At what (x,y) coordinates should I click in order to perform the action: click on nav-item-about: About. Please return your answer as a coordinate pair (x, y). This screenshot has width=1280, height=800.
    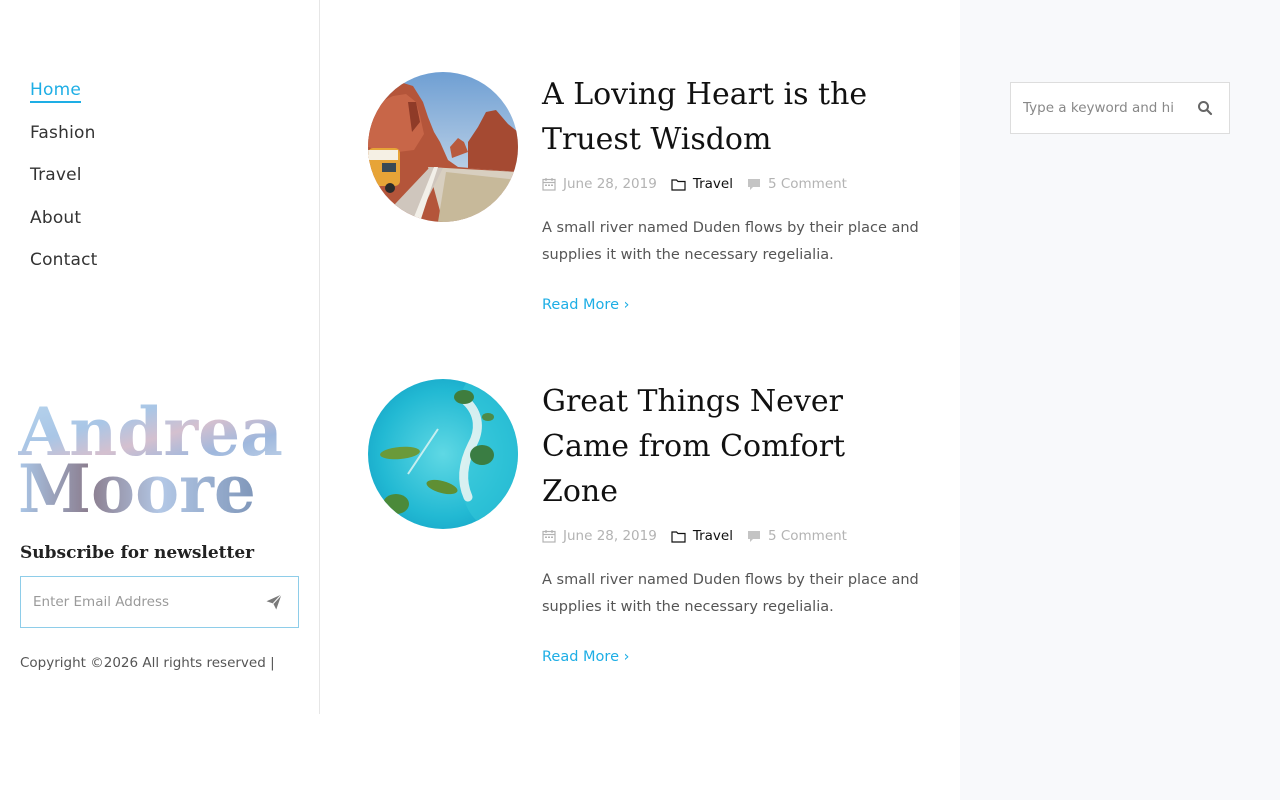
    Looking at the image, I should click on (64, 227).